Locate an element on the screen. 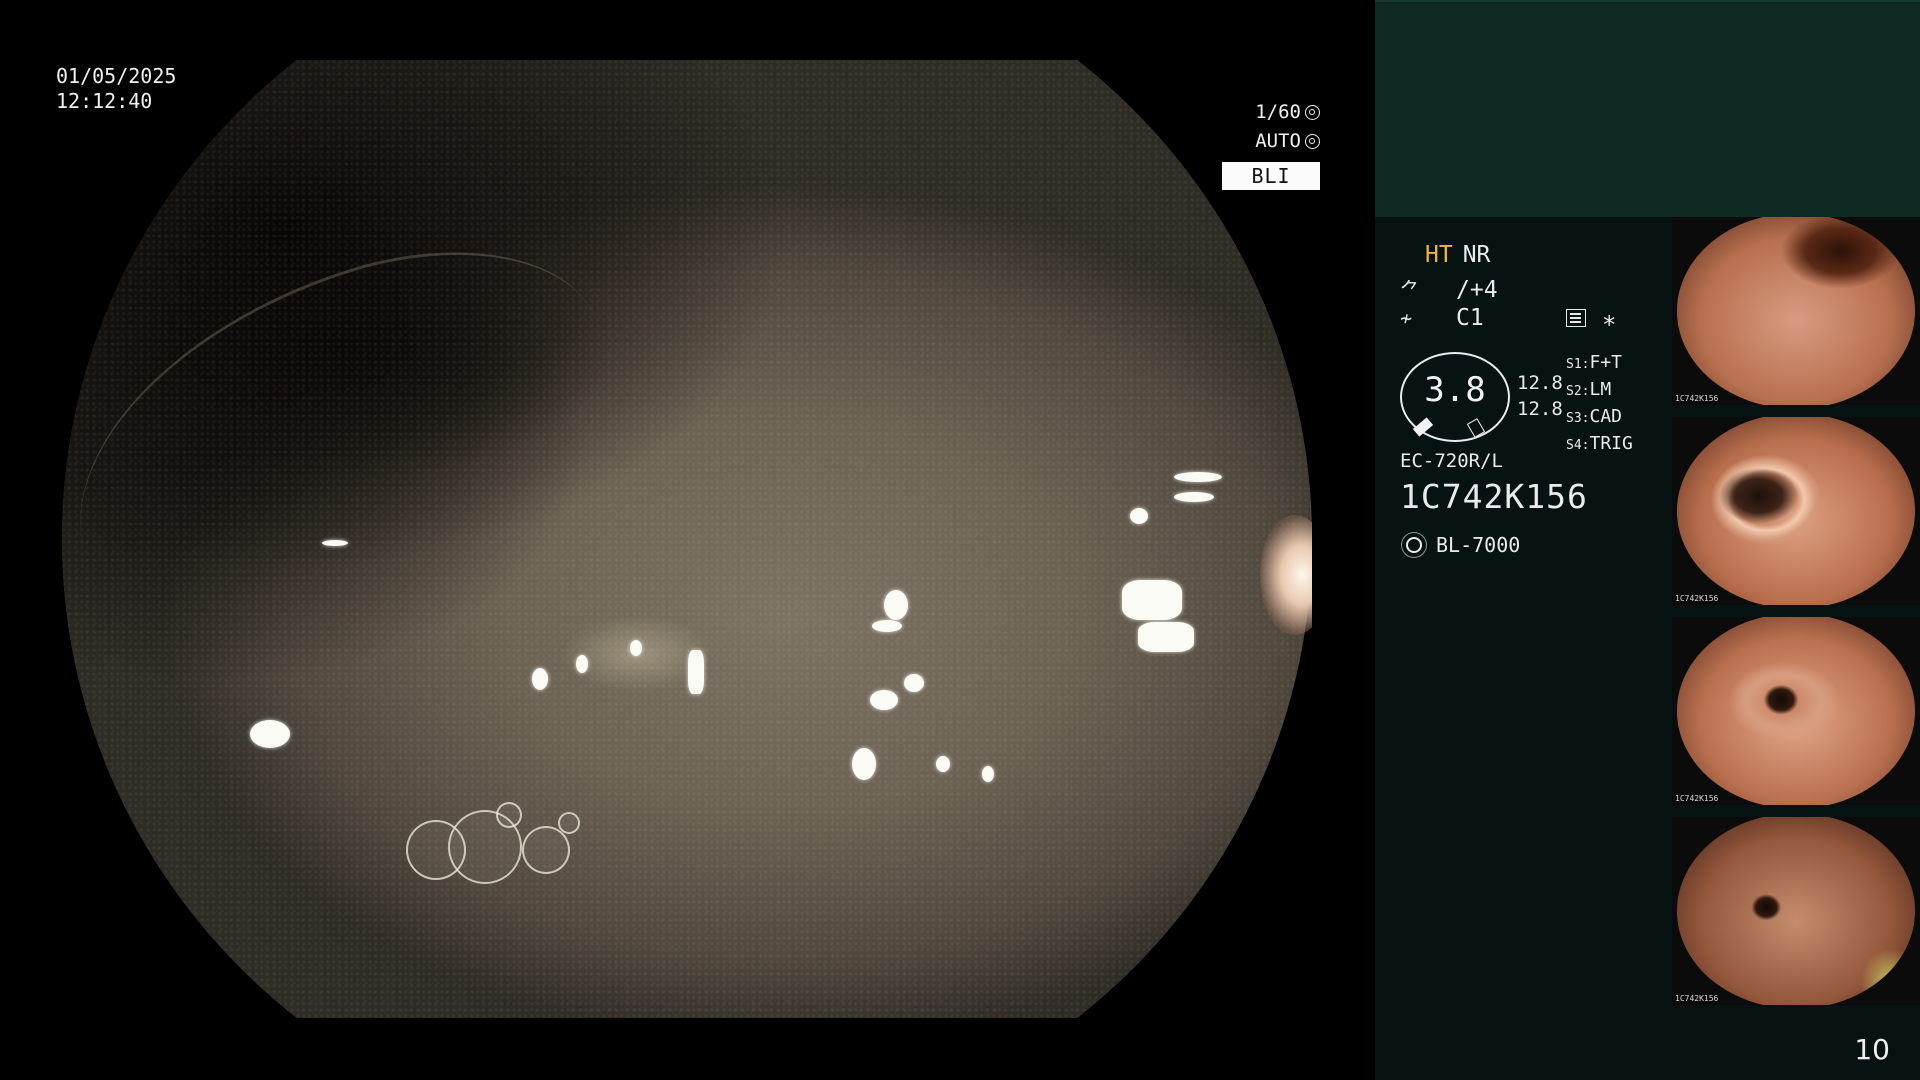  zoom-level-b: 12.8 is located at coordinates (1540, 409).